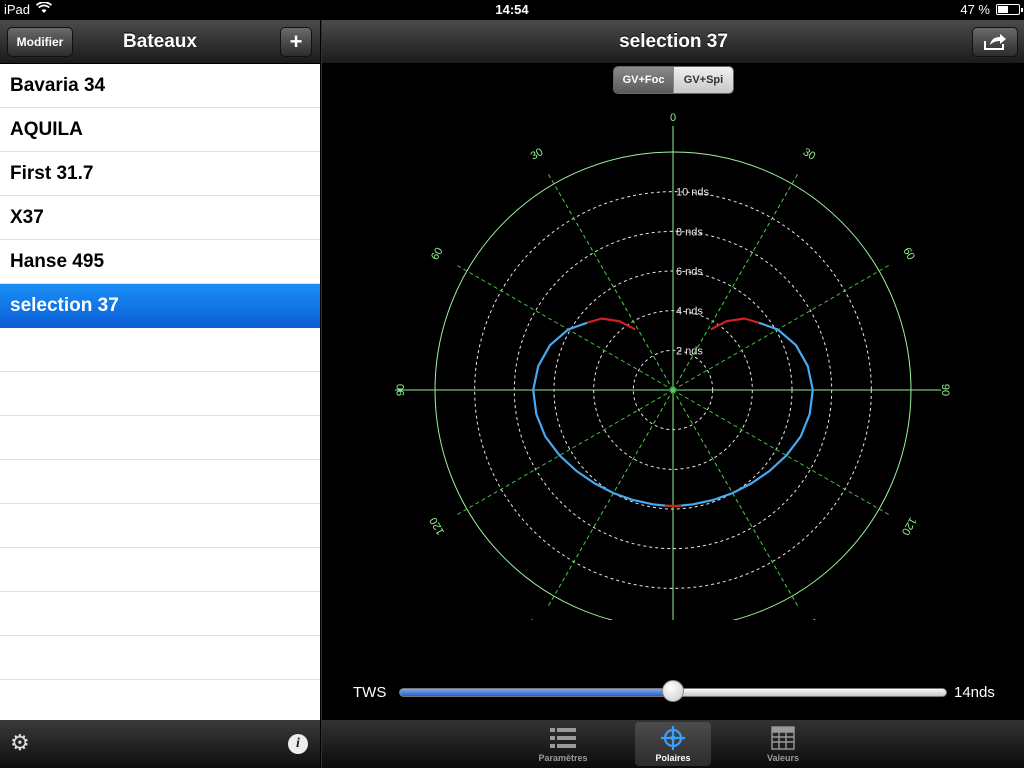 The height and width of the screenshot is (768, 1024). Describe the element at coordinates (1009, 9) in the screenshot. I see `battery-icon` at that location.